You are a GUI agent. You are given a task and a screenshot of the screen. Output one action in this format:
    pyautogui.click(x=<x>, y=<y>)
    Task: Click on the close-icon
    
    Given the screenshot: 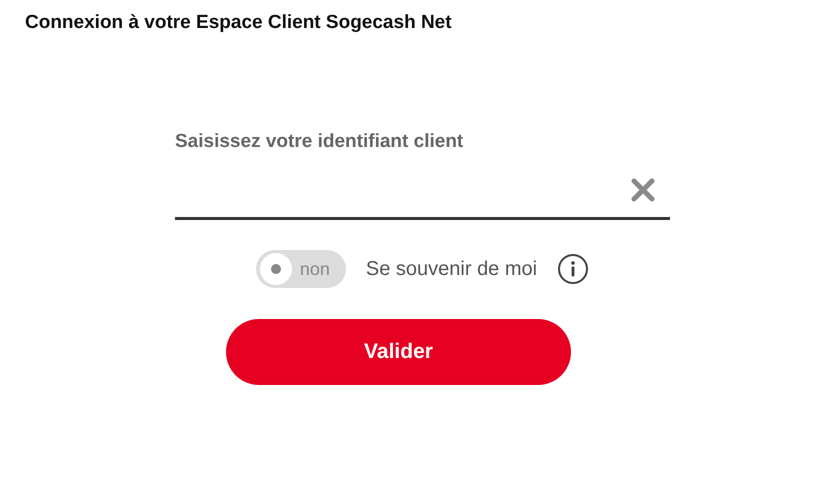 What is the action you would take?
    pyautogui.click(x=643, y=190)
    